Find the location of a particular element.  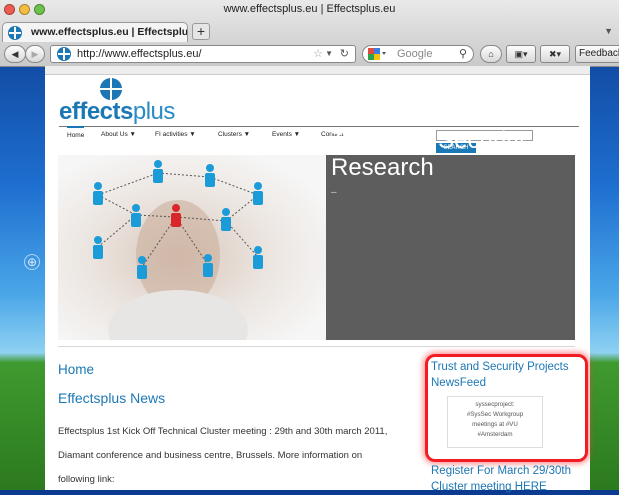

tab-bar: www.effectsplus.eu | Effectsplu... + ▼ is located at coordinates (309, 31).